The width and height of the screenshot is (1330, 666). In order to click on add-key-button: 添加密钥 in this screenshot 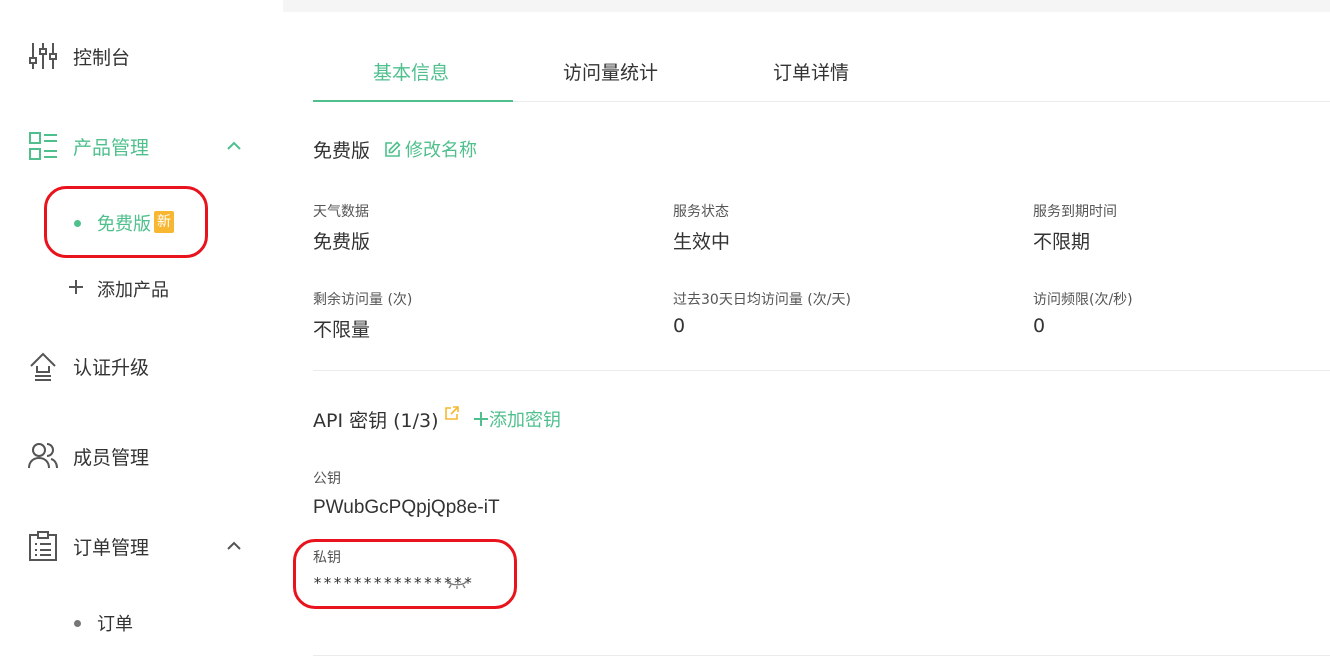, I will do `click(517, 419)`.